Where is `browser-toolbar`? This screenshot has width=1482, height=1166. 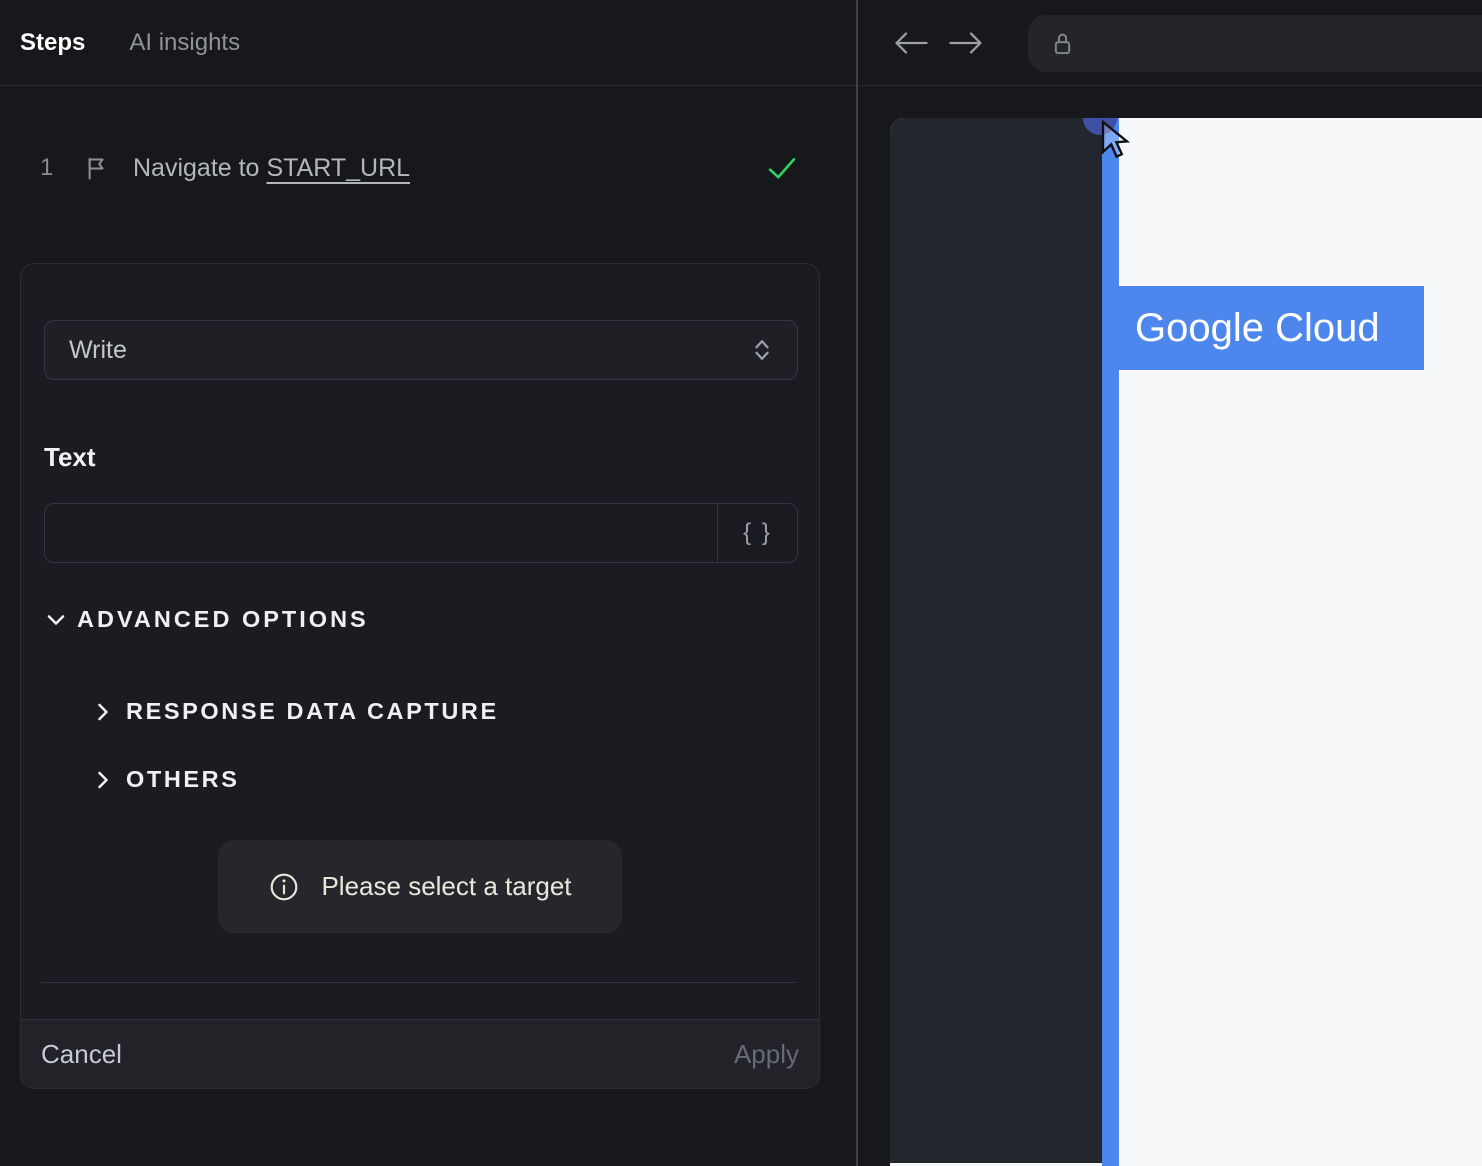
browser-toolbar is located at coordinates (1170, 43).